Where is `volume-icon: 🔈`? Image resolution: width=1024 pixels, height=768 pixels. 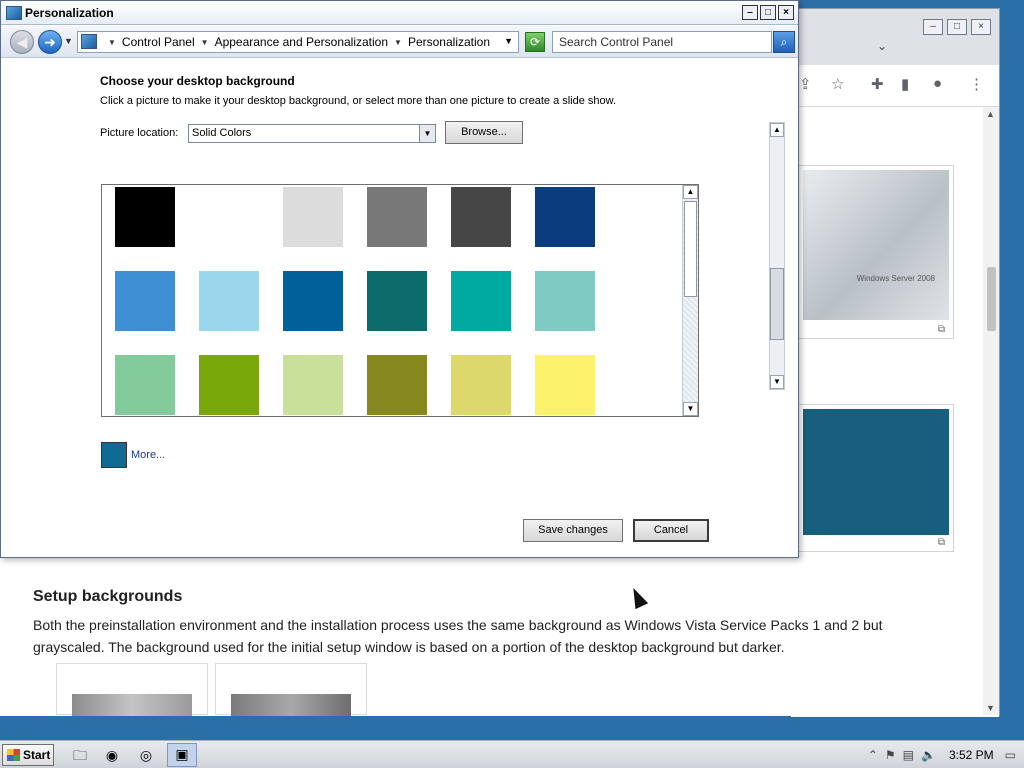 volume-icon: 🔈 is located at coordinates (928, 755).